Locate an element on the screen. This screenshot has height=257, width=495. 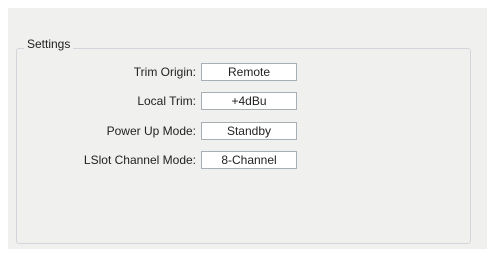
trim-origin-value: Remote is located at coordinates (249, 72).